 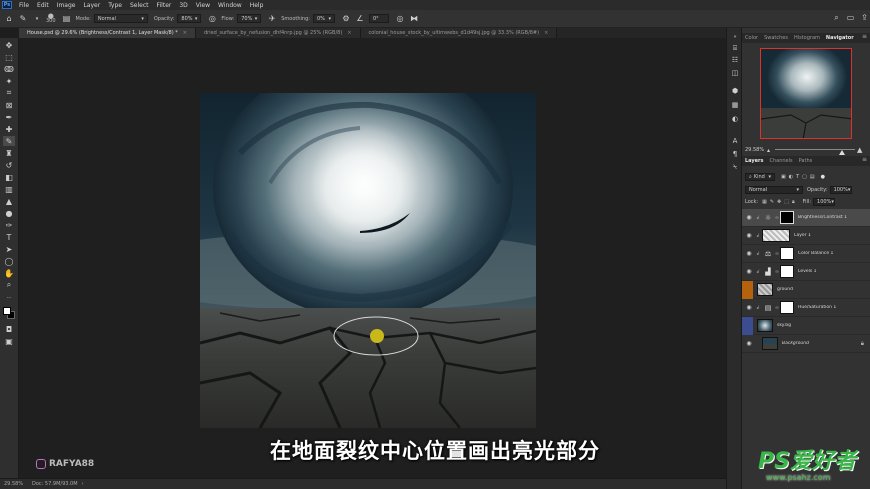 I want to click on quick-select-tool-icon: ✦, so click(x=9, y=81).